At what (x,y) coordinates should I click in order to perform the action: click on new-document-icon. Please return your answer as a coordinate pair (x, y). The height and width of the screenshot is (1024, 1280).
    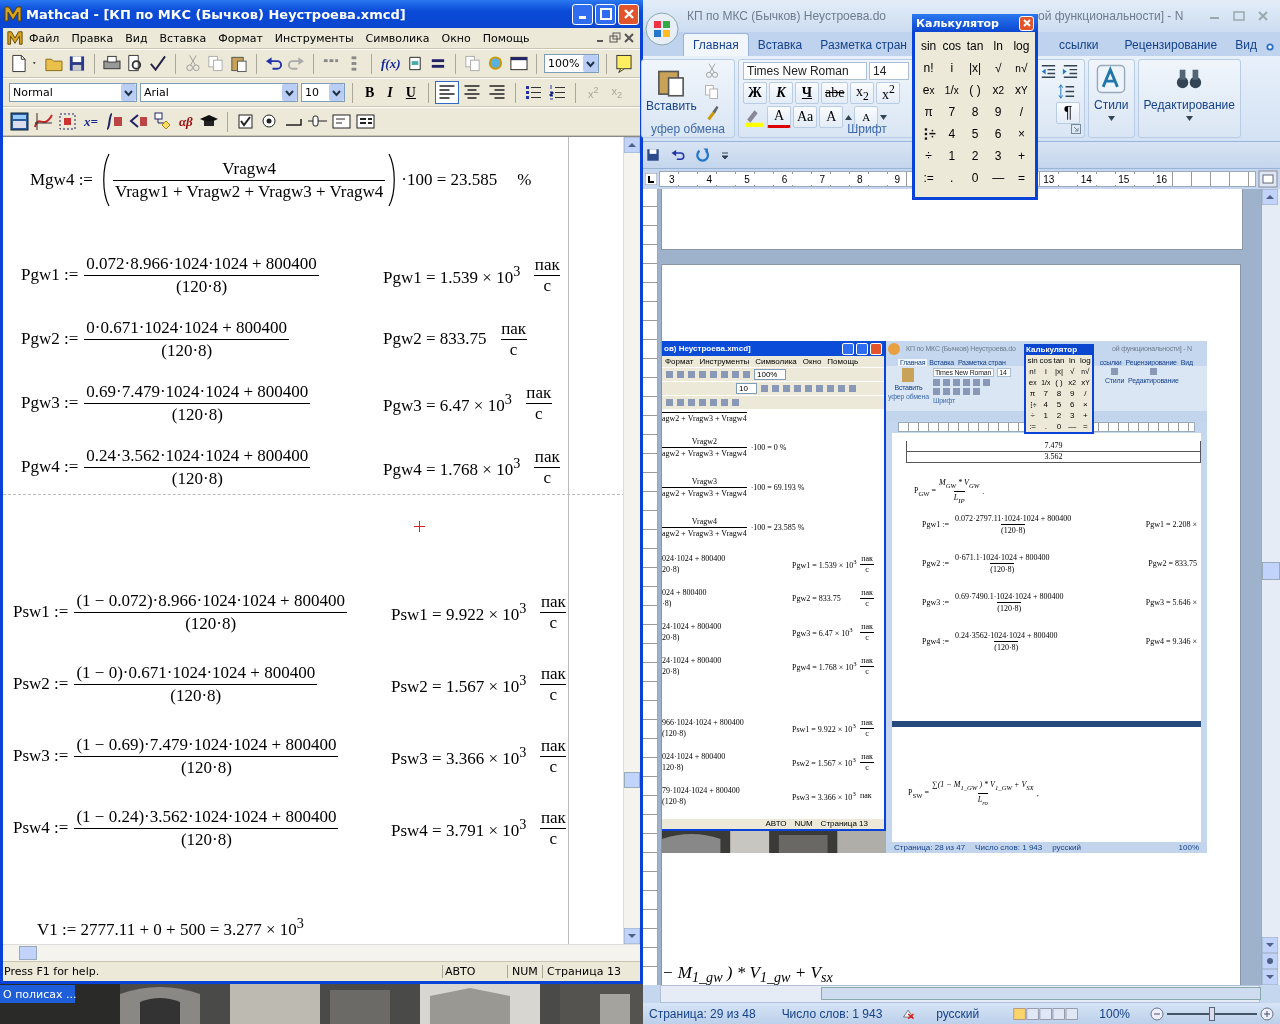
    Looking at the image, I should click on (19, 63).